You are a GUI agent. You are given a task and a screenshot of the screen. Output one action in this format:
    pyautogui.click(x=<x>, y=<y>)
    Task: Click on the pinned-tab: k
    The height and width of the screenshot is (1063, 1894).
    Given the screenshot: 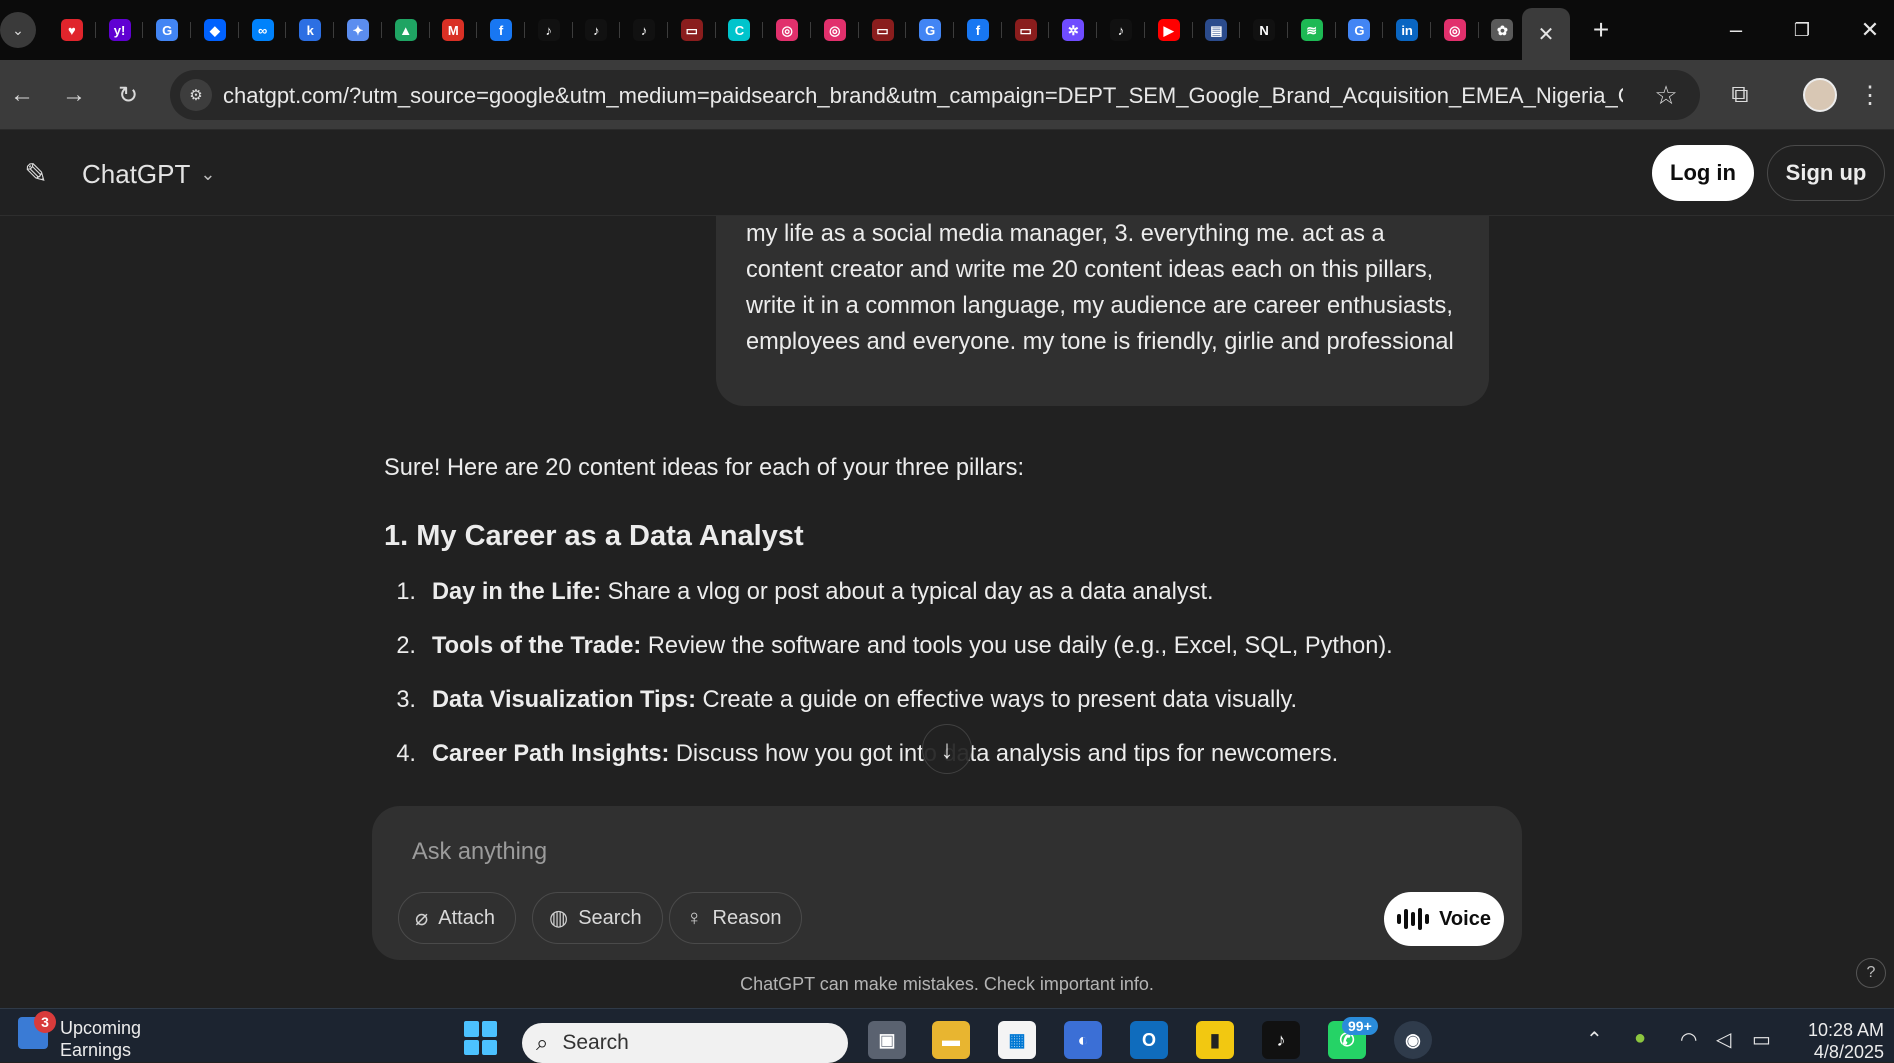 What is the action you would take?
    pyautogui.click(x=310, y=30)
    